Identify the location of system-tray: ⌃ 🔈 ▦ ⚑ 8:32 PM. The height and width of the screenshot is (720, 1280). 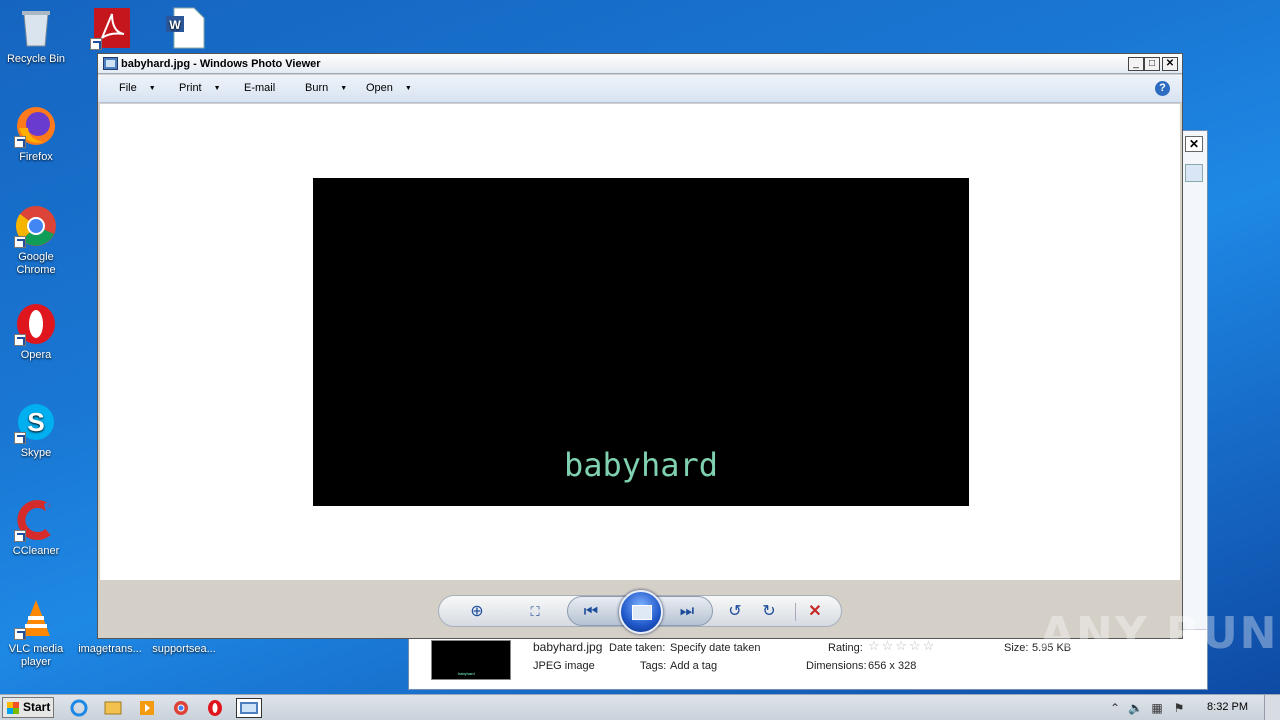
(1192, 707).